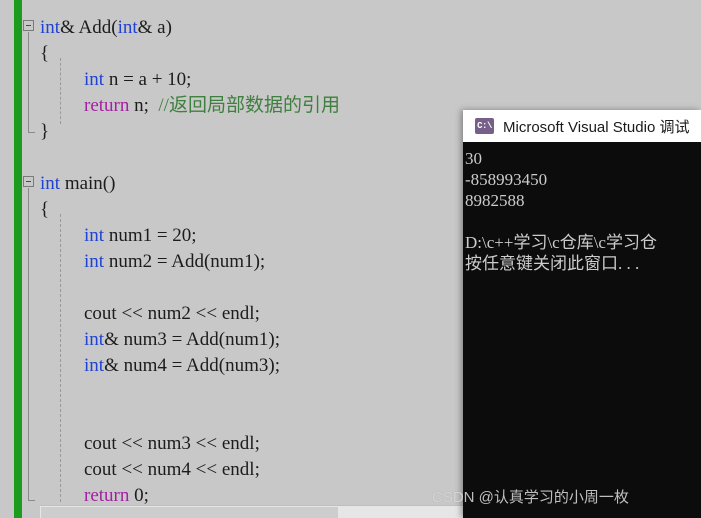  I want to click on code-token: //返回局部数据的引用, so click(249, 105).